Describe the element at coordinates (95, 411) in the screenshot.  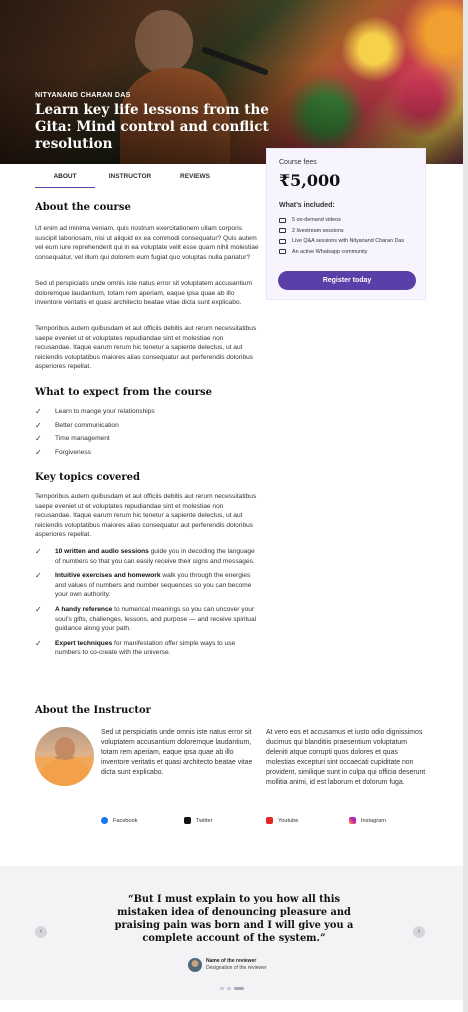
I see `list-item: ✓ Learn to mange your relationships` at that location.